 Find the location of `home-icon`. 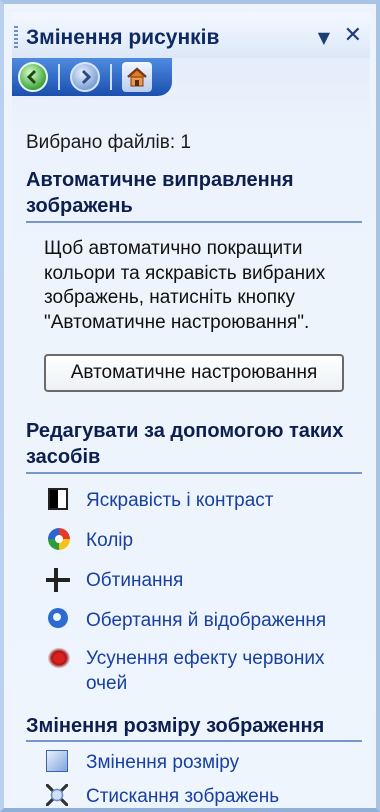

home-icon is located at coordinates (137, 77).